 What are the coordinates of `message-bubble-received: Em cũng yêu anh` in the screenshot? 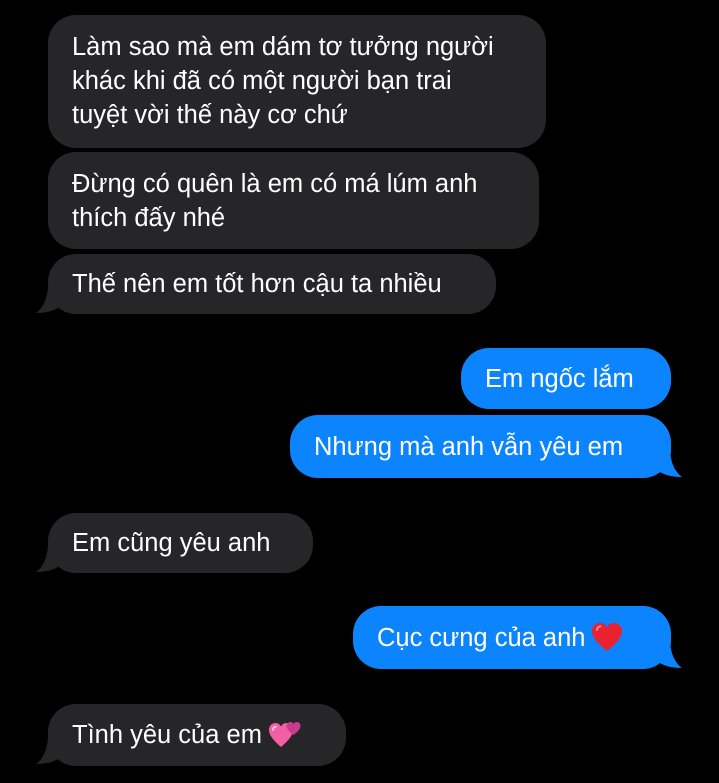 It's located at (180, 543).